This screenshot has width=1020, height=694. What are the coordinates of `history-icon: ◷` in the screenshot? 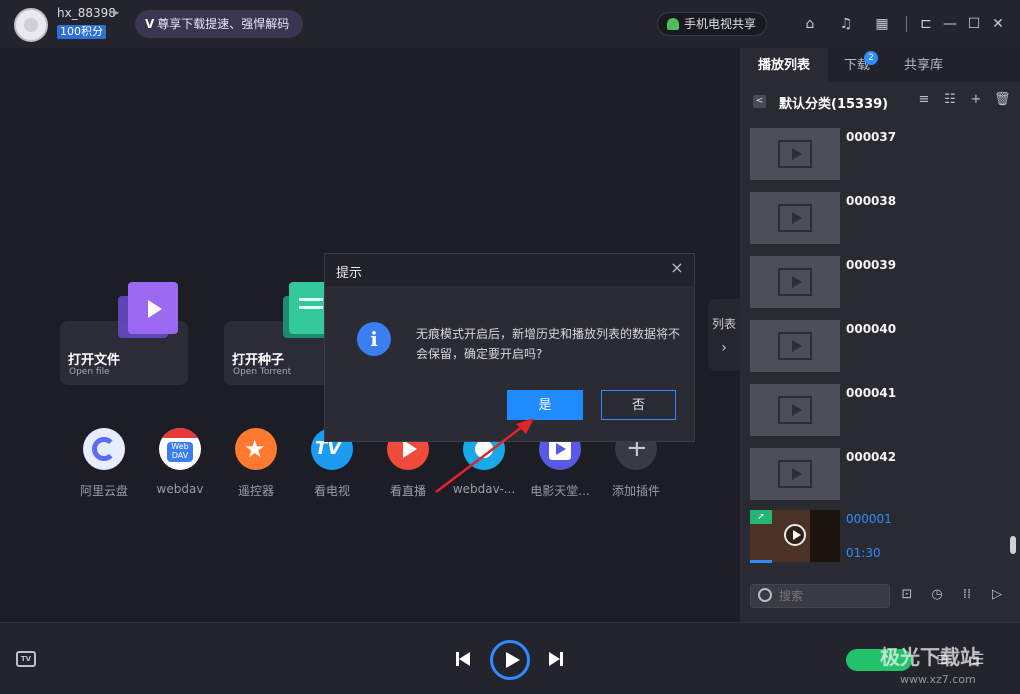 It's located at (937, 595).